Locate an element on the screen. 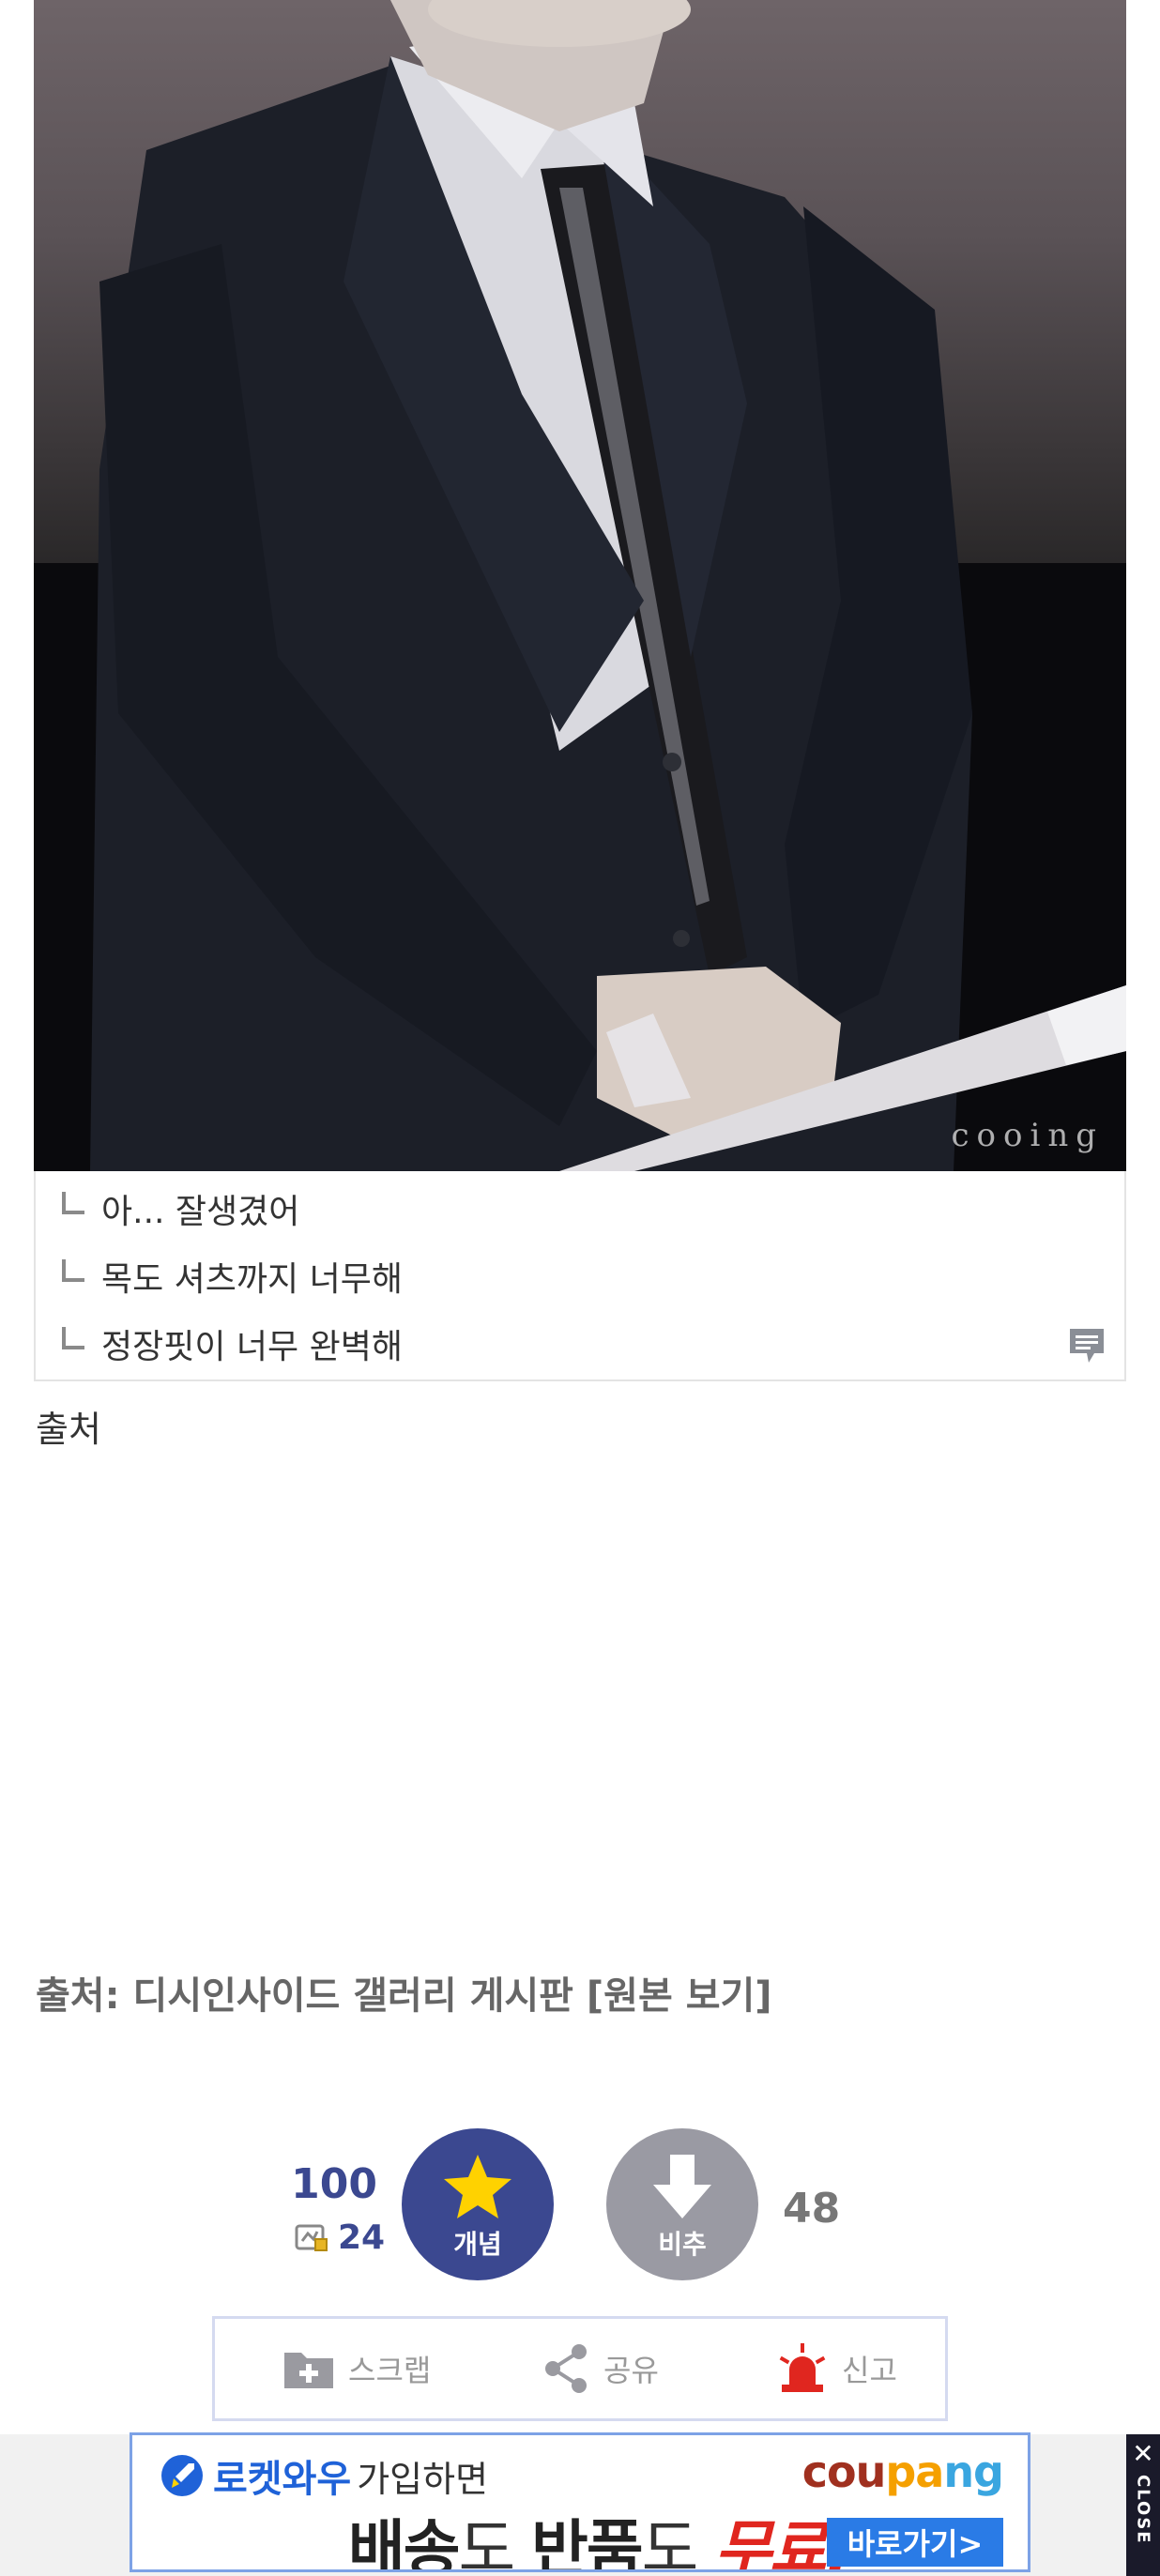 This screenshot has height=2576, width=1160. comment-preview-line: 정장핏이 너무 완벽해 is located at coordinates (230, 1343).